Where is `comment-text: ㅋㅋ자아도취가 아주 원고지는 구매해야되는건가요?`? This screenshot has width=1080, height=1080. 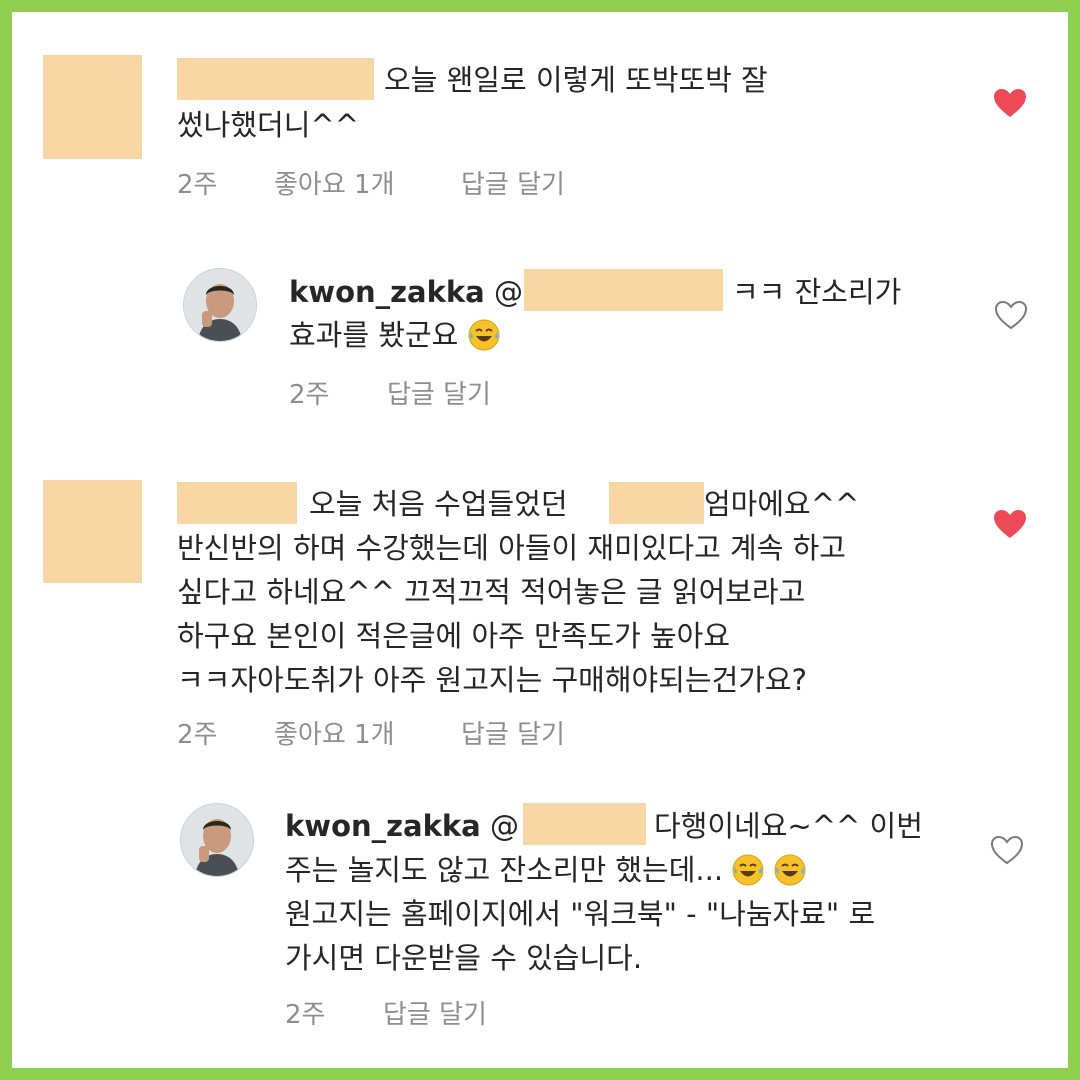
comment-text: ㅋㅋ자아도취가 아주 원고지는 구매해야되는건가요? is located at coordinates (492, 680).